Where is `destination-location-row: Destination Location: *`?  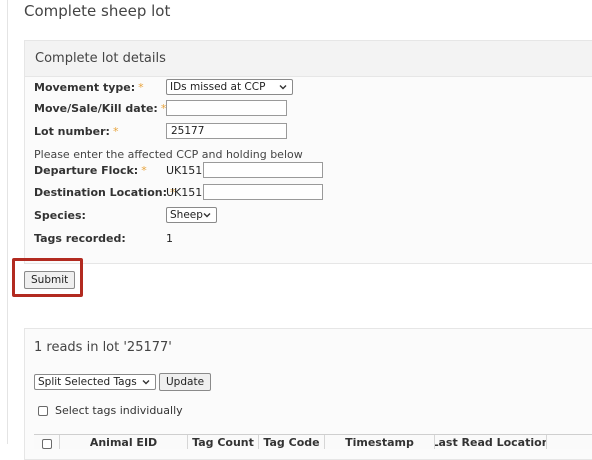
destination-location-row: Destination Location: * is located at coordinates (105, 192).